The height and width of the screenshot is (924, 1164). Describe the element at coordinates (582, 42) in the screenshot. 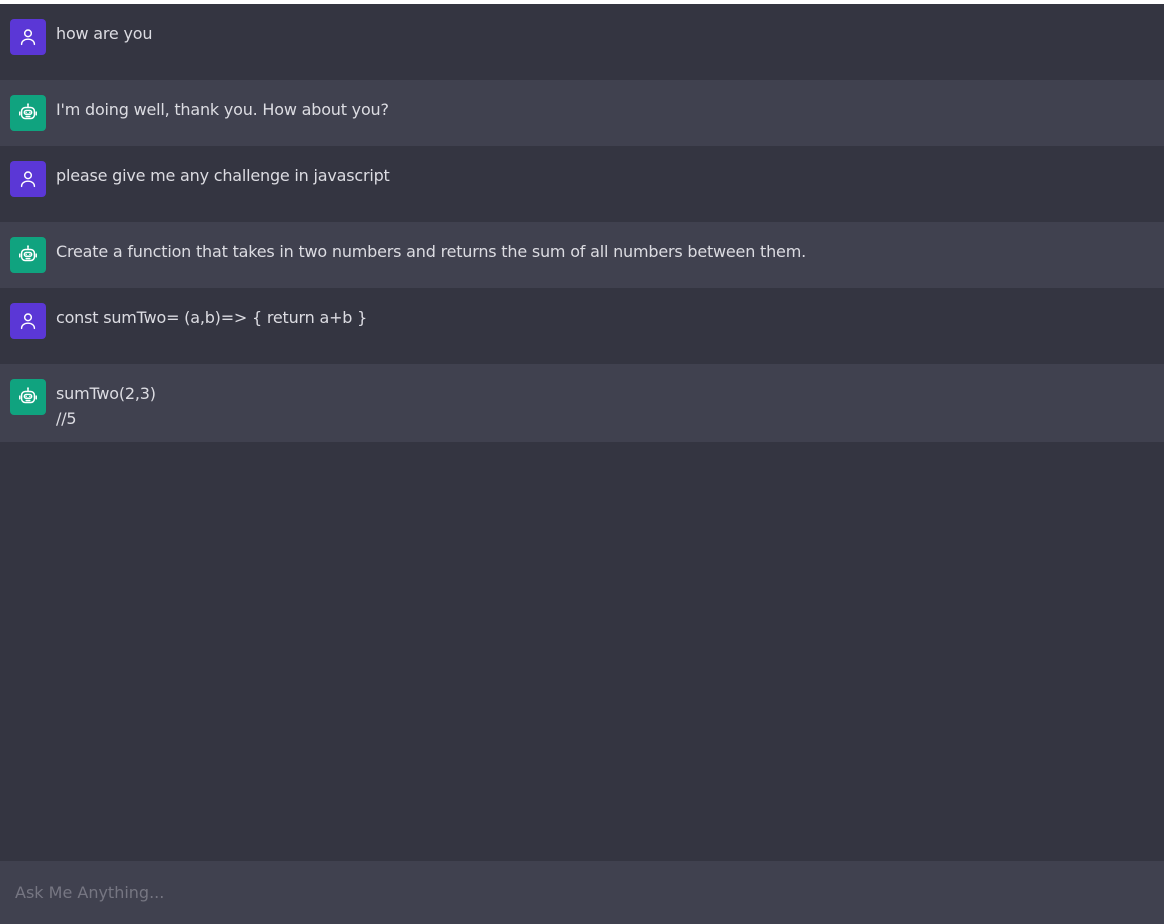

I see `chat-message-user: how are you` at that location.